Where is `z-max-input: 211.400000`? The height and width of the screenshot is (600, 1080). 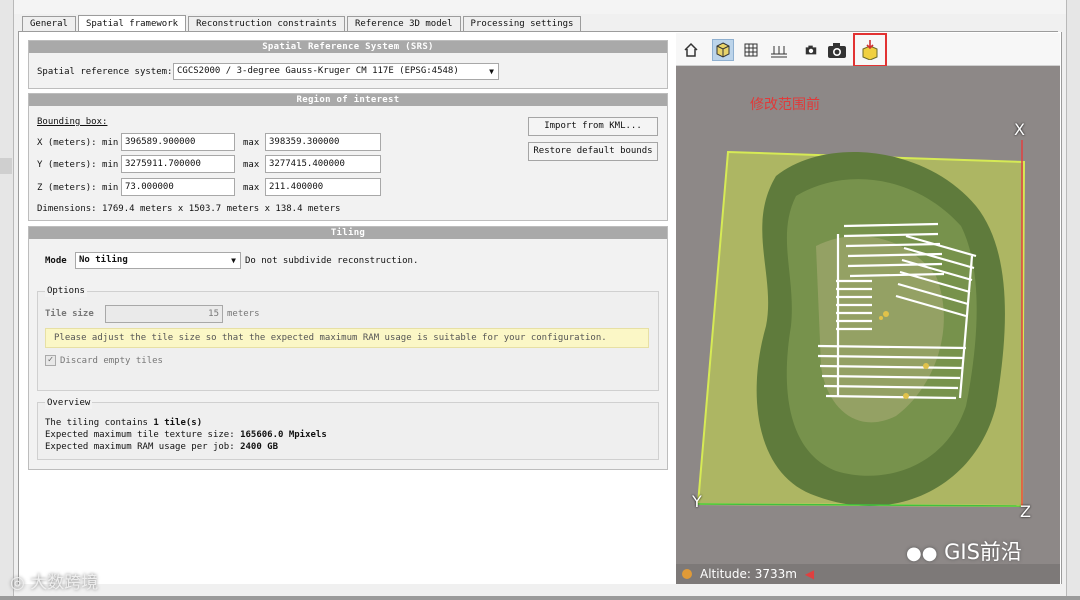
z-max-input: 211.400000 is located at coordinates (323, 187).